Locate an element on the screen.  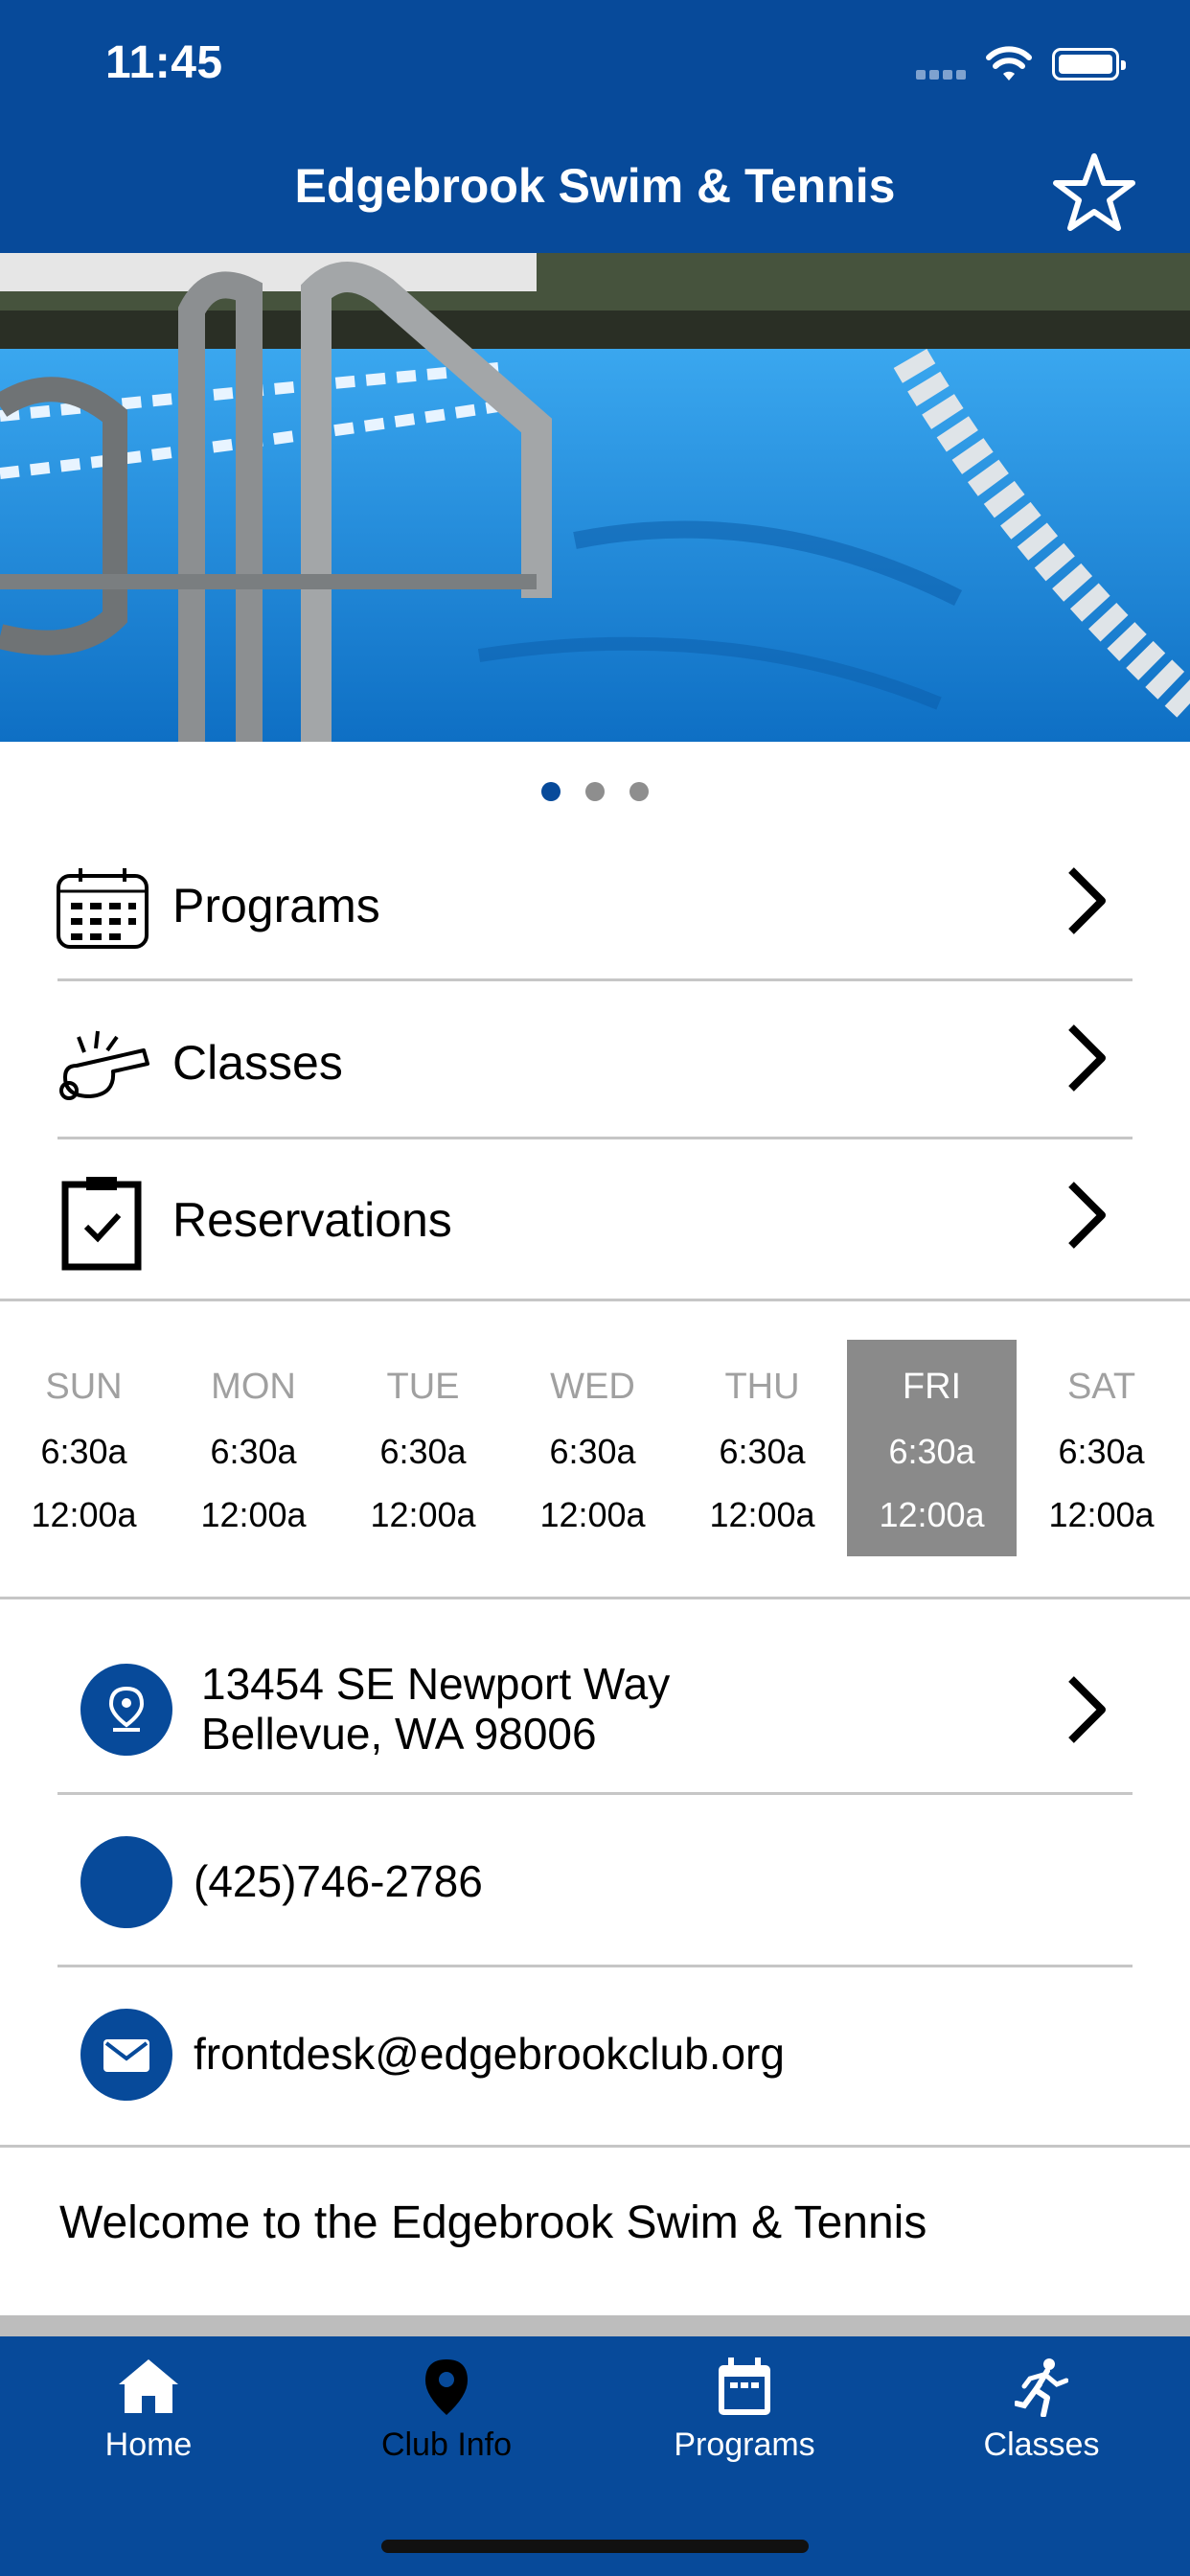
day-column-mon: MON 6:30a 12:00a is located at coordinates (254, 1448).